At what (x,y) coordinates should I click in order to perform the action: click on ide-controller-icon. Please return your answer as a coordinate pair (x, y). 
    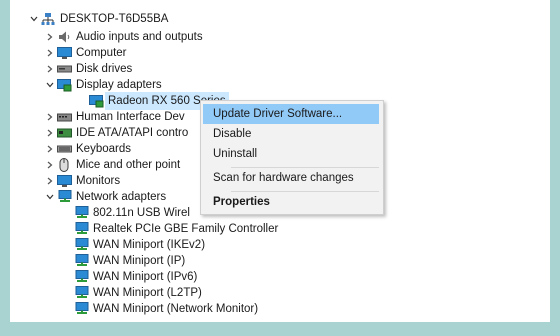
    Looking at the image, I should click on (64, 133).